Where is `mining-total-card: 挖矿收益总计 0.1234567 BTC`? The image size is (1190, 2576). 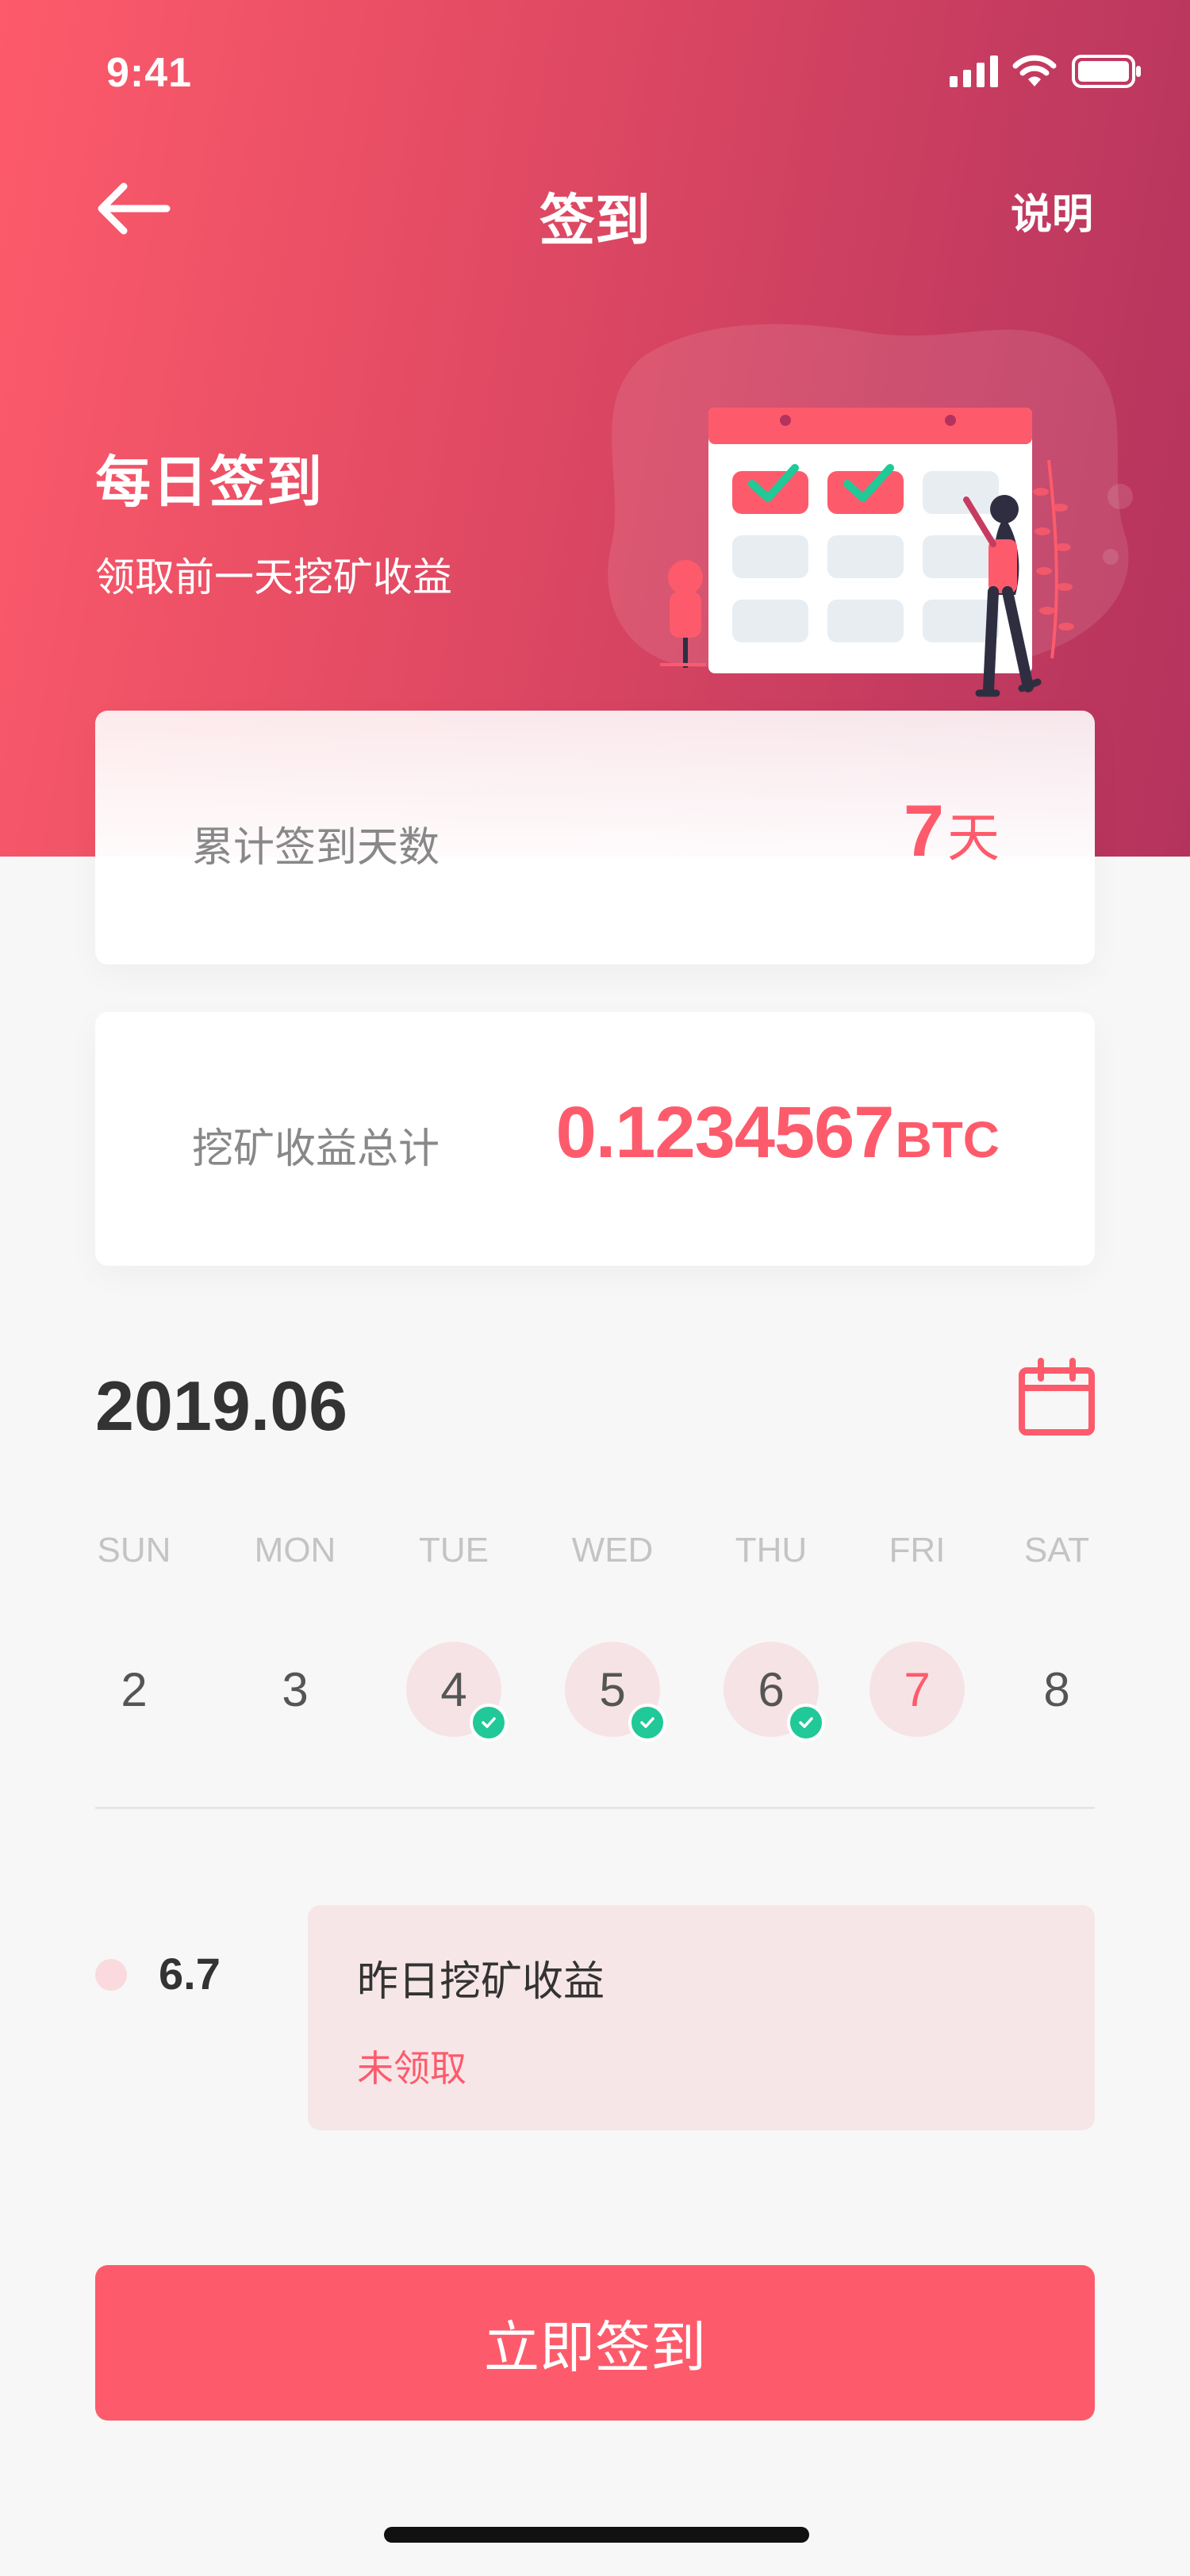
mining-total-card: 挖矿收益总计 0.1234567 BTC is located at coordinates (595, 1139).